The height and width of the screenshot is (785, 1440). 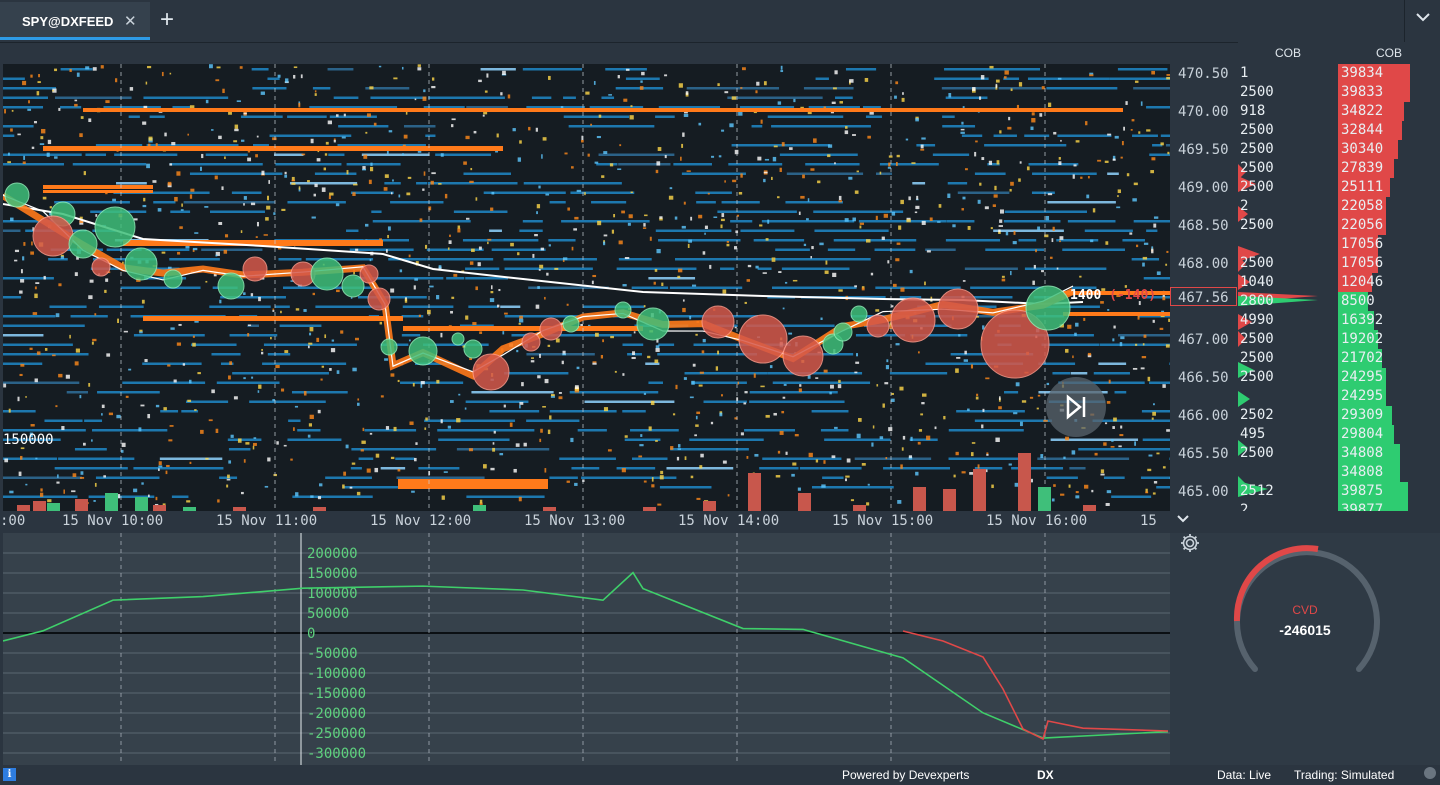 I want to click on sell-trade-bubble, so click(x=878, y=326).